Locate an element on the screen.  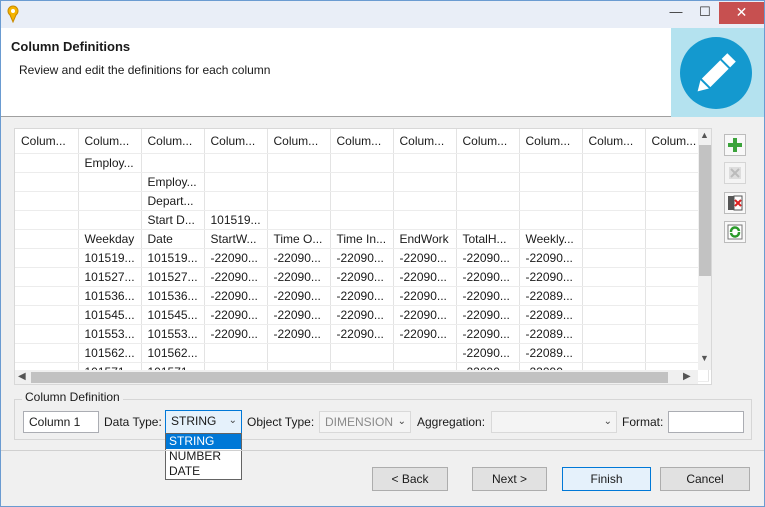
close-button: ✕ is located at coordinates (741, 13).